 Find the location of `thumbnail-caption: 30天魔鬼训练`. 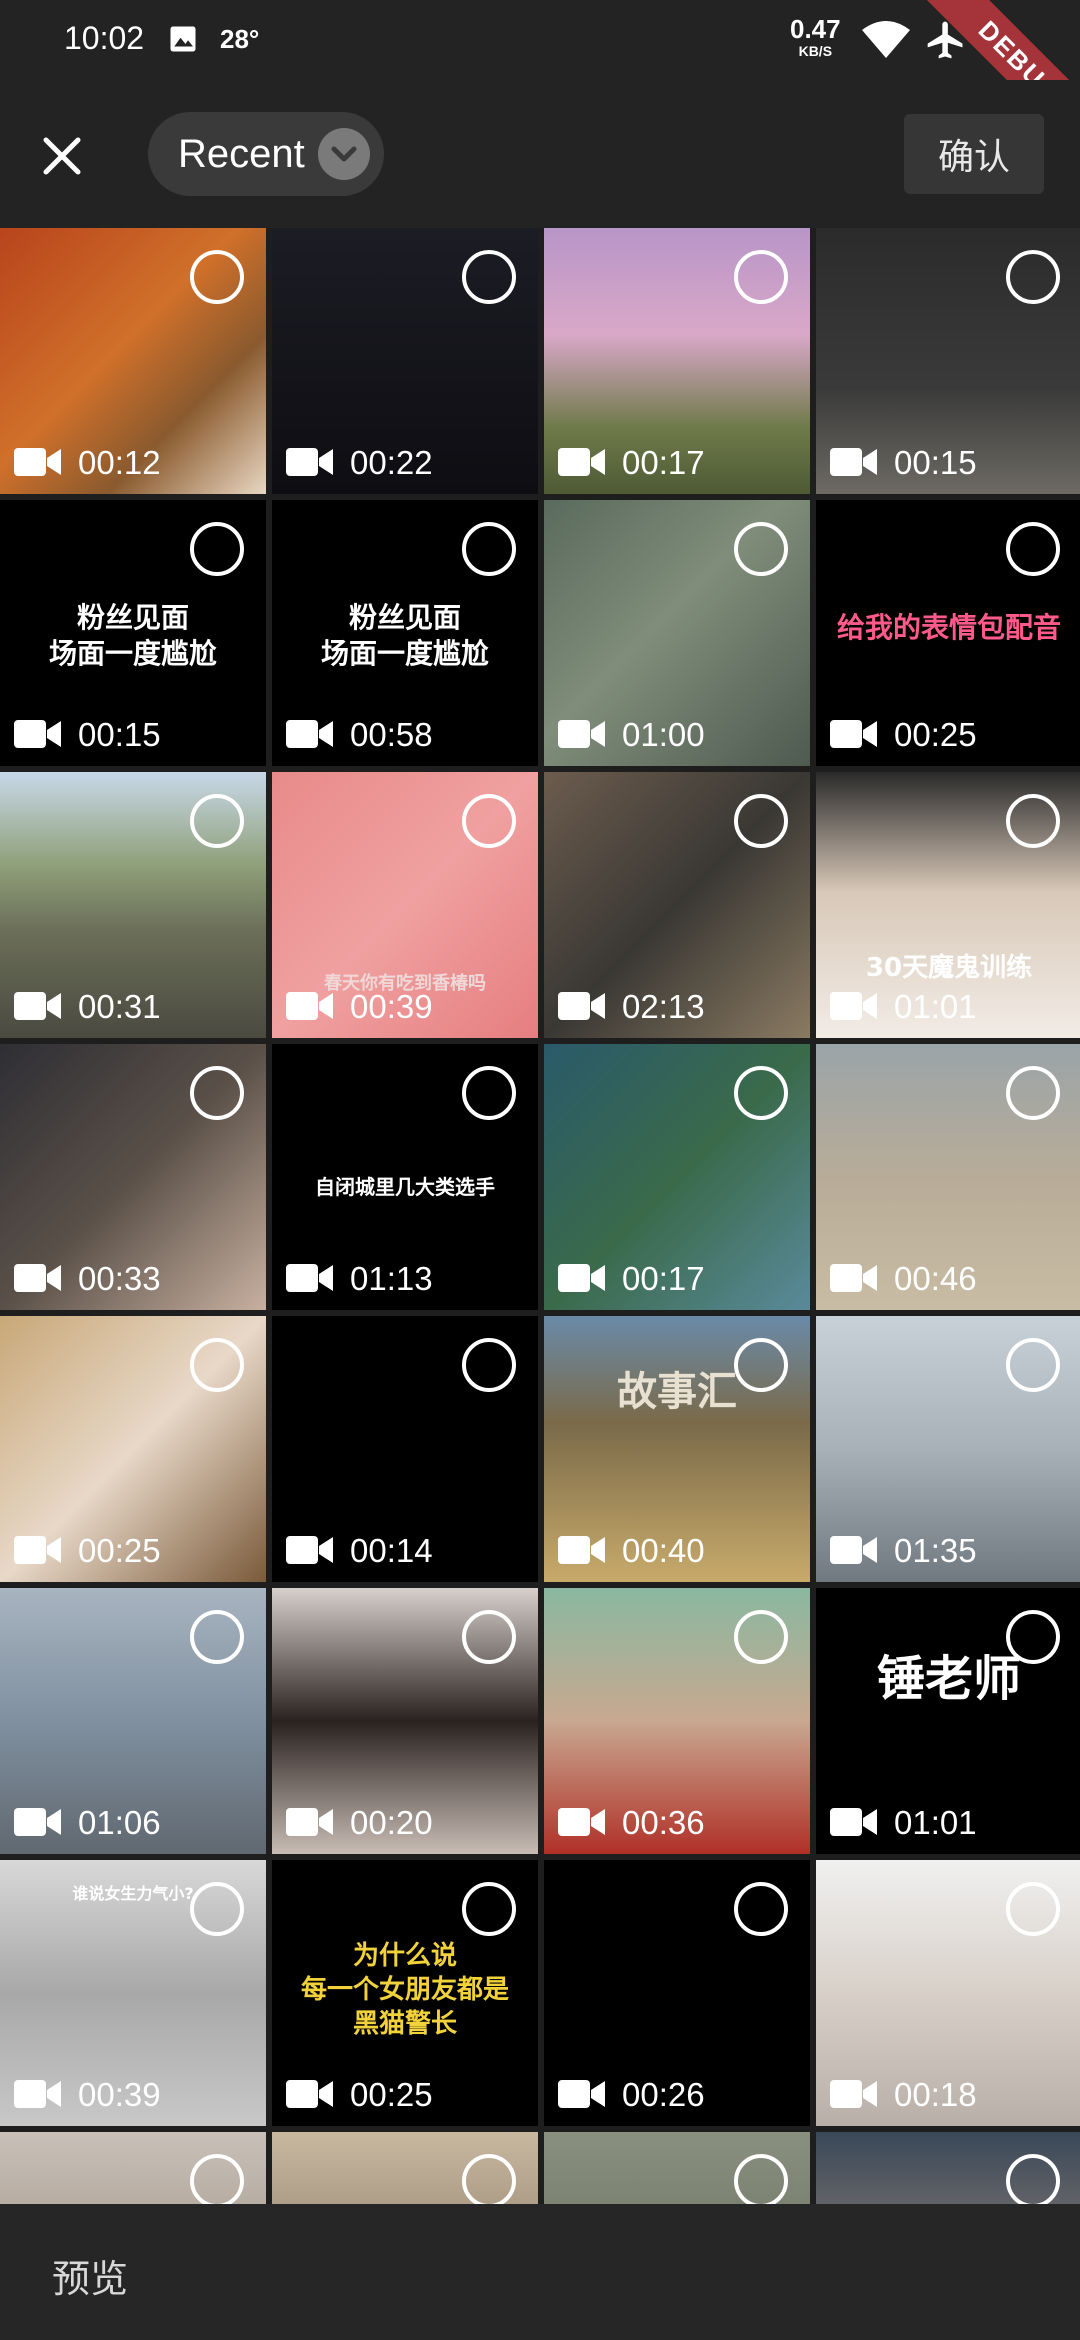

thumbnail-caption: 30天魔鬼训练 is located at coordinates (949, 968).